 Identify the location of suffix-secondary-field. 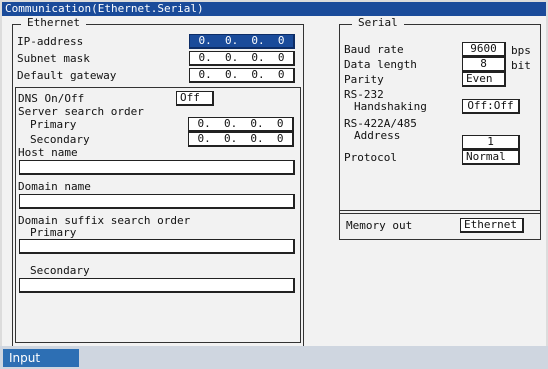
(157, 285).